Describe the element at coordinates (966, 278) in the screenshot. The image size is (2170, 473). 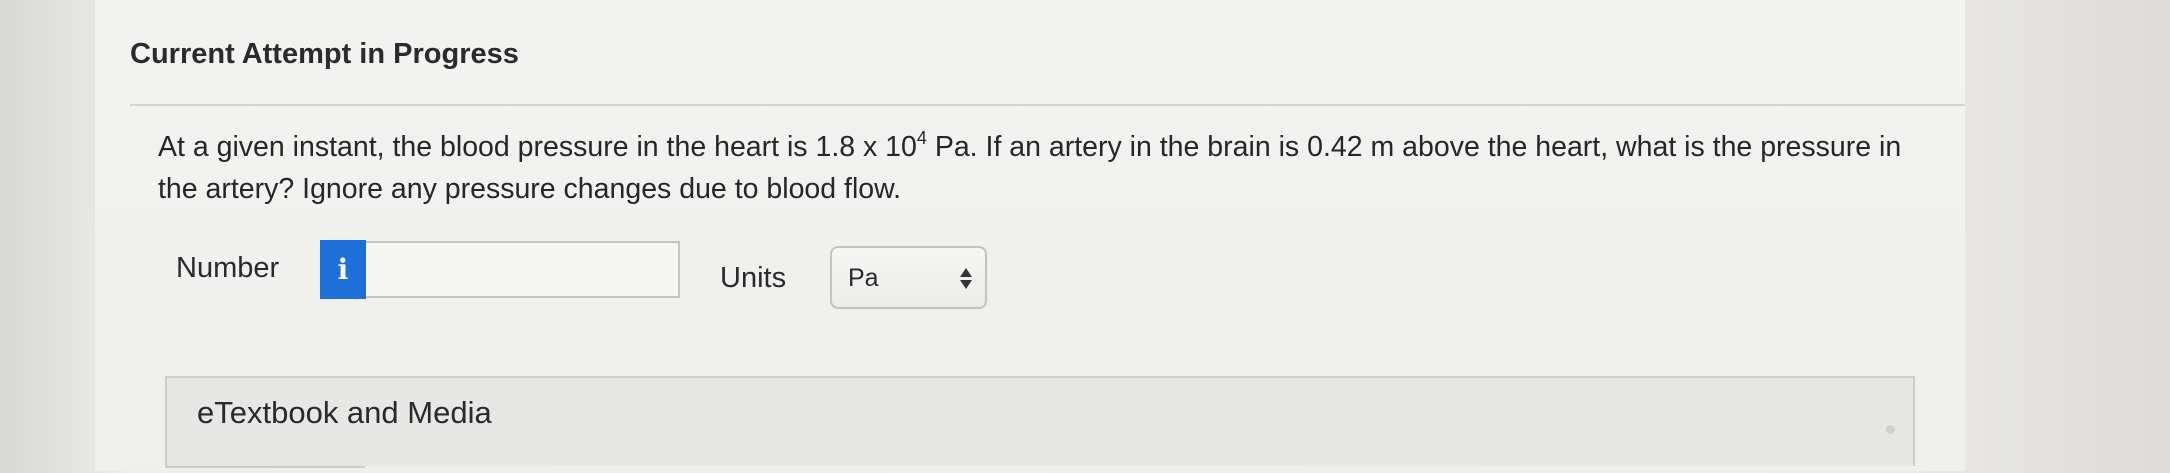
I see `select-arrows-icon` at that location.